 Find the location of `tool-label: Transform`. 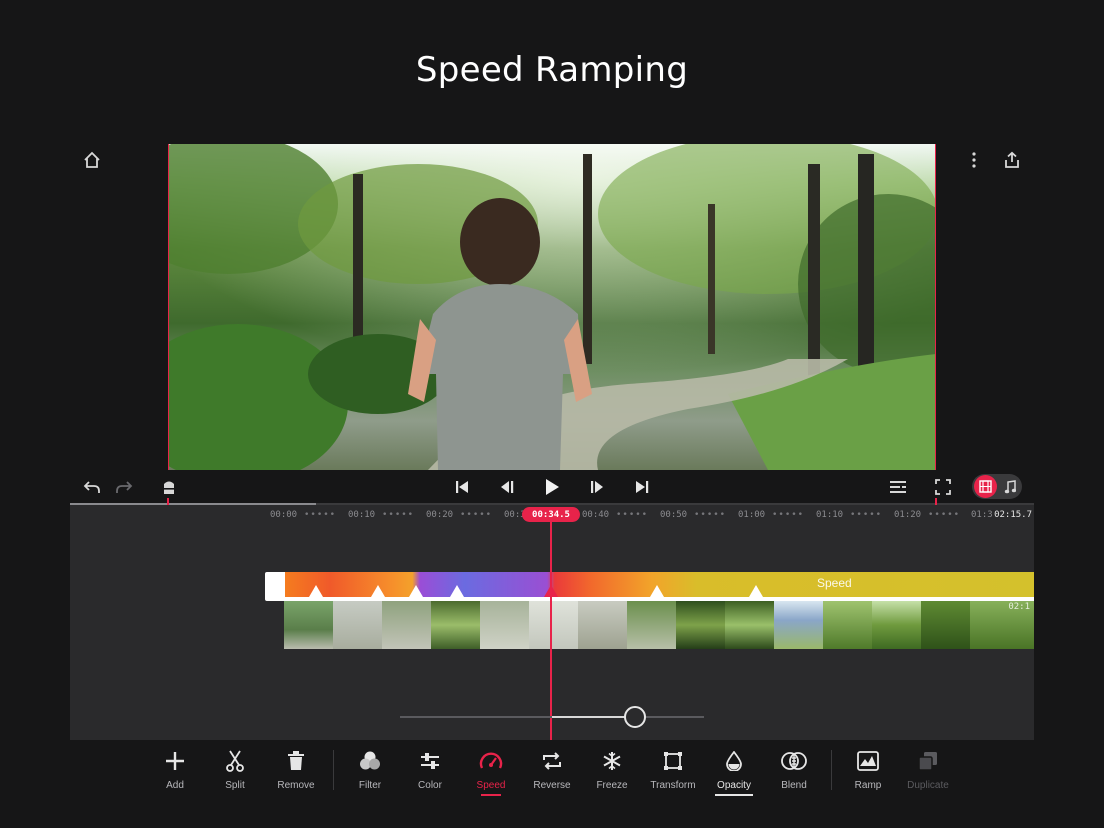

tool-label: Transform is located at coordinates (673, 785).